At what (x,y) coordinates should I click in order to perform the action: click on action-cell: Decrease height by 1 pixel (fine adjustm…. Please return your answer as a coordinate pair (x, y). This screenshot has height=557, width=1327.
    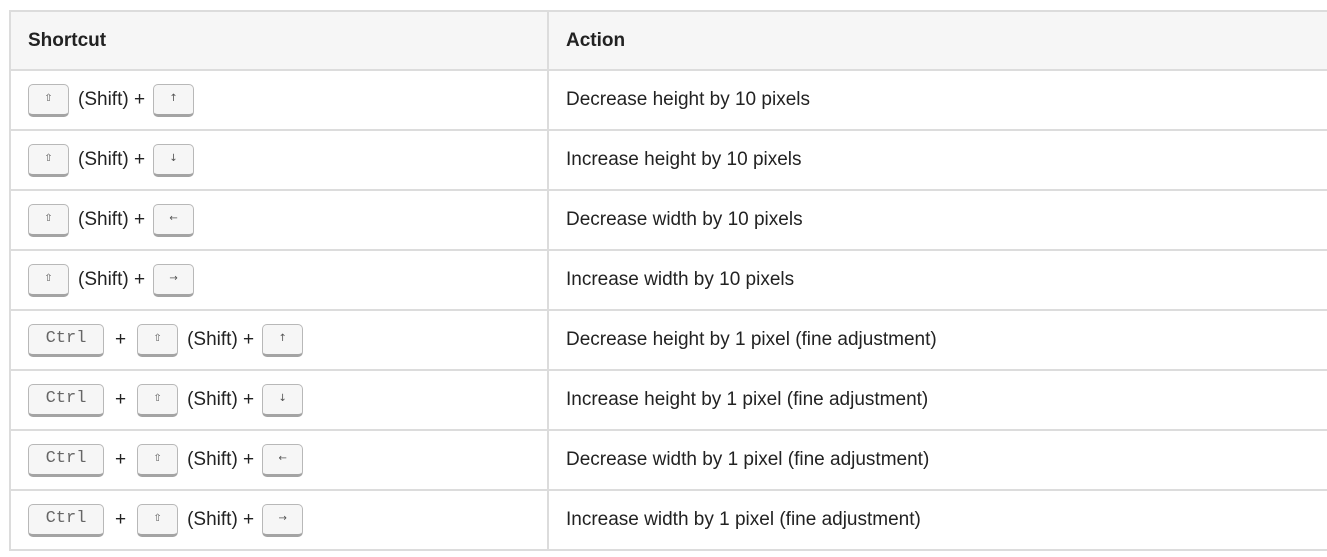
    Looking at the image, I should click on (937, 340).